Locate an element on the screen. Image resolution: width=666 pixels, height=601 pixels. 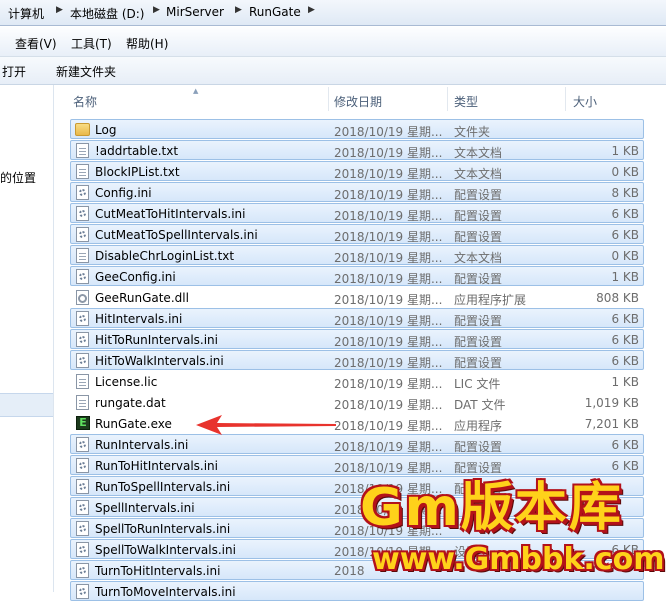
file-name: RunIntervals.ini is located at coordinates (142, 445).